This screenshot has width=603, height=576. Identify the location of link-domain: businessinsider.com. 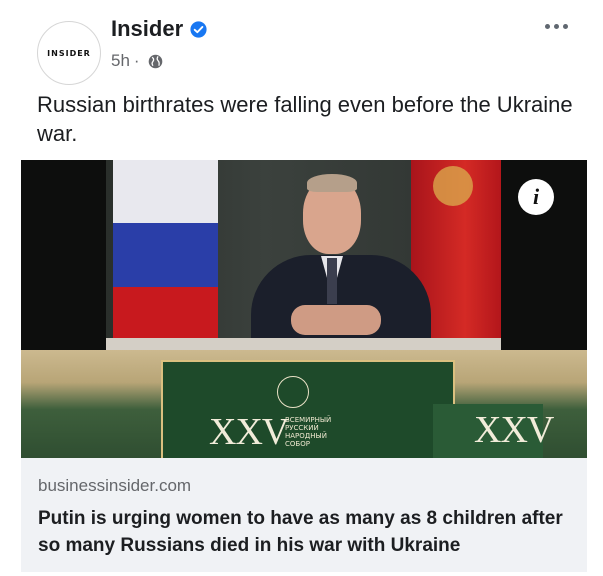
(115, 485).